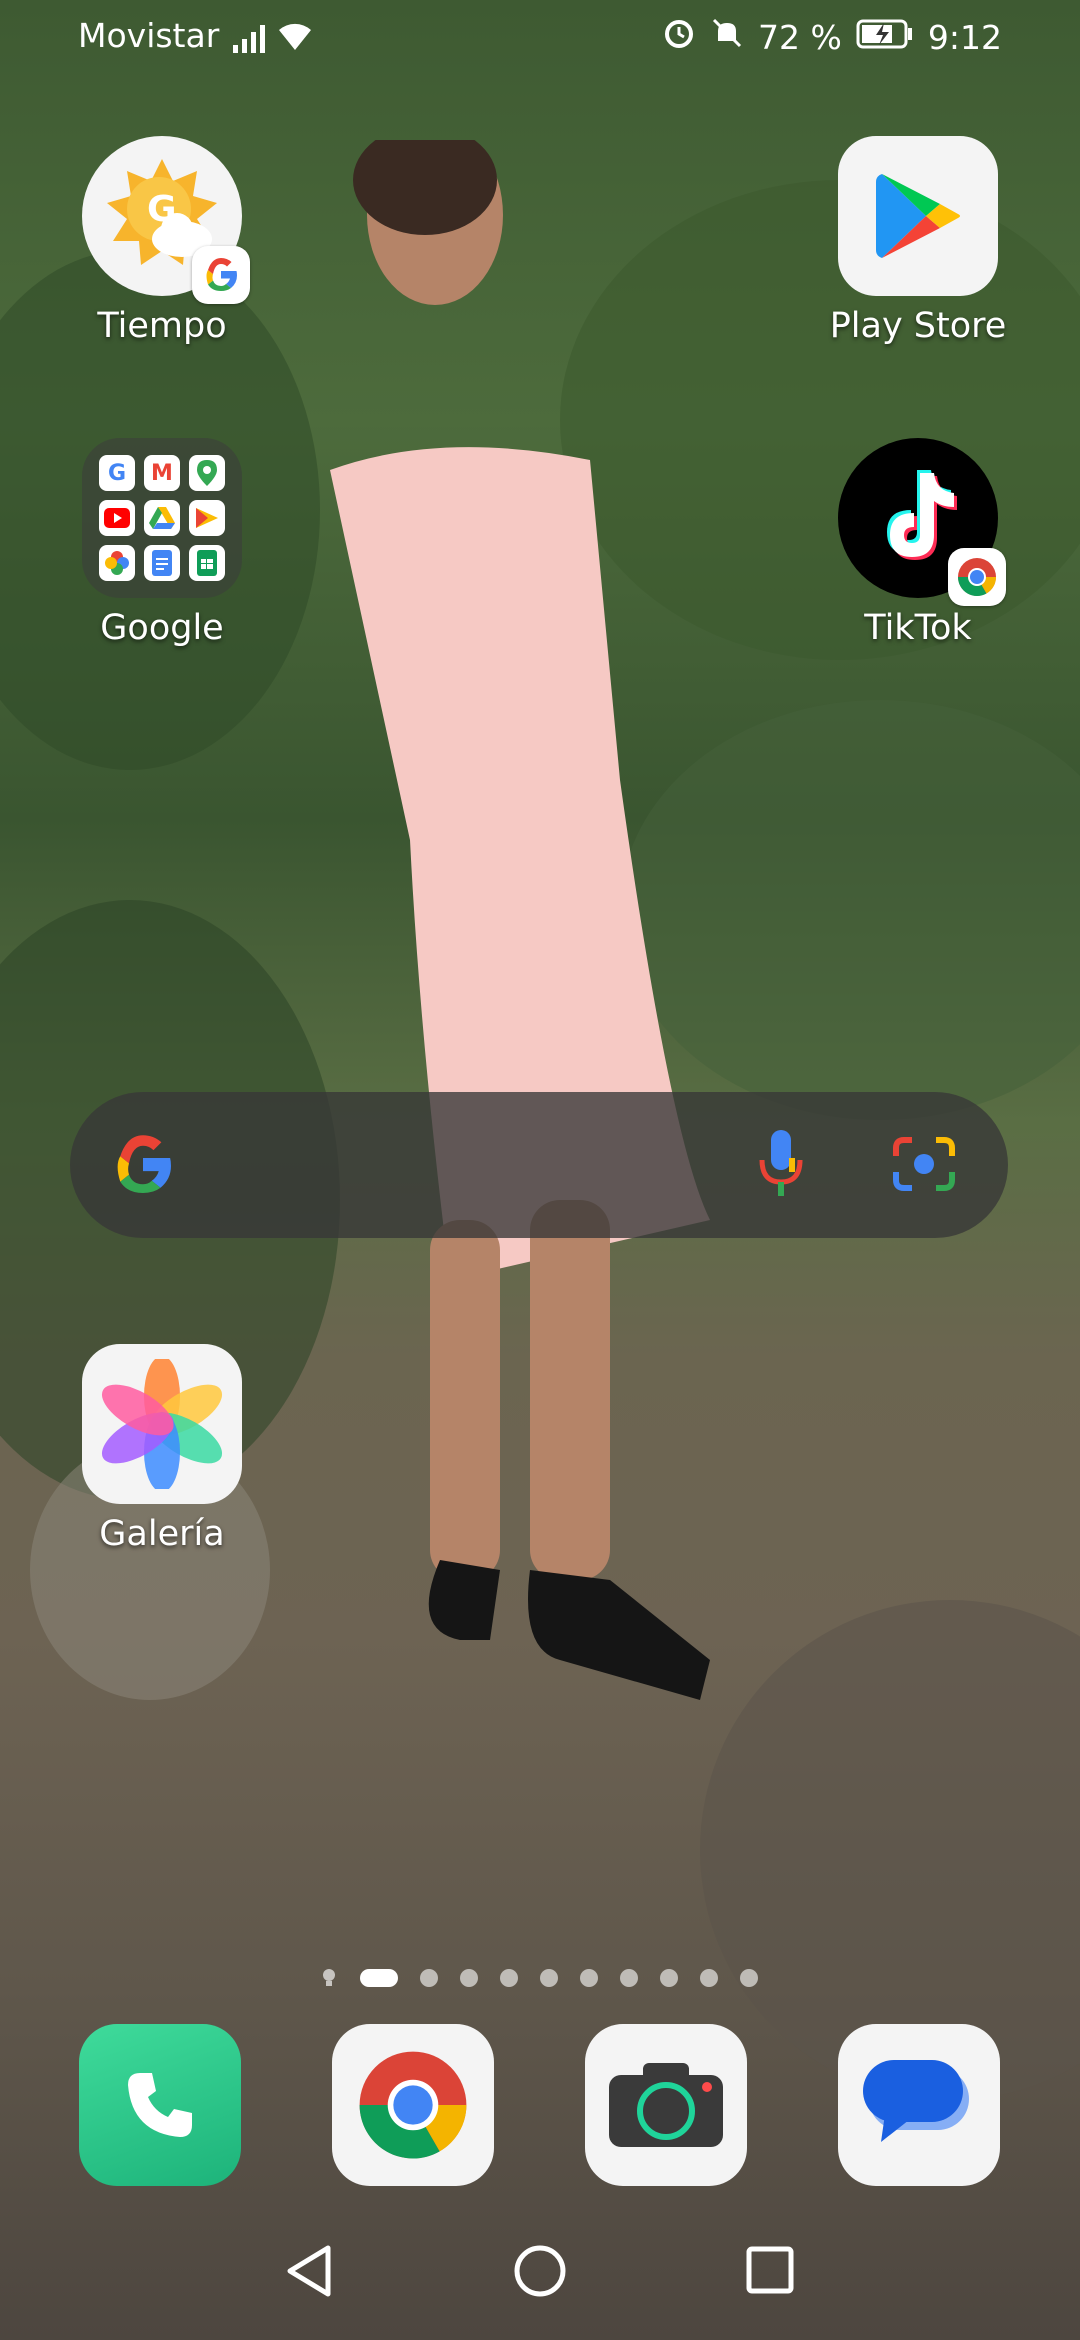 The width and height of the screenshot is (1080, 2340). I want to click on status-bar: Movistar 72 % 9:12, so click(540, 37).